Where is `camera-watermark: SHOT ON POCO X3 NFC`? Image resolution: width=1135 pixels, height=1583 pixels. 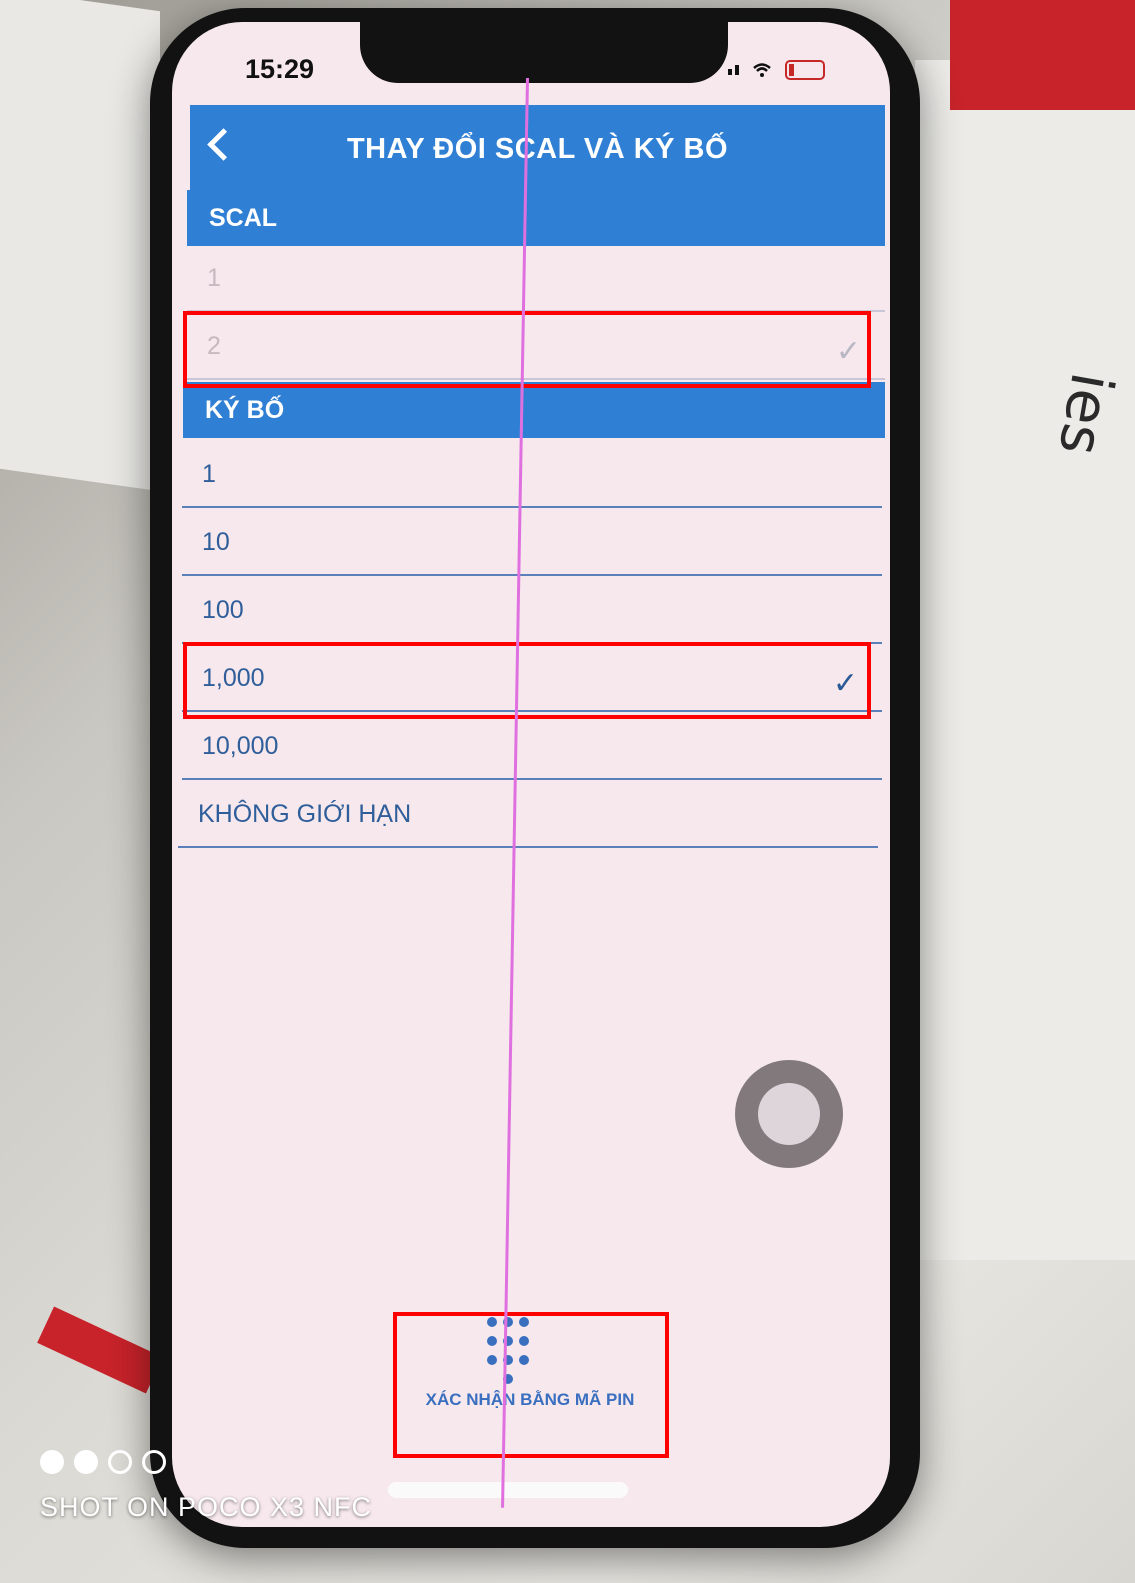
camera-watermark: SHOT ON POCO X3 NFC is located at coordinates (206, 1507).